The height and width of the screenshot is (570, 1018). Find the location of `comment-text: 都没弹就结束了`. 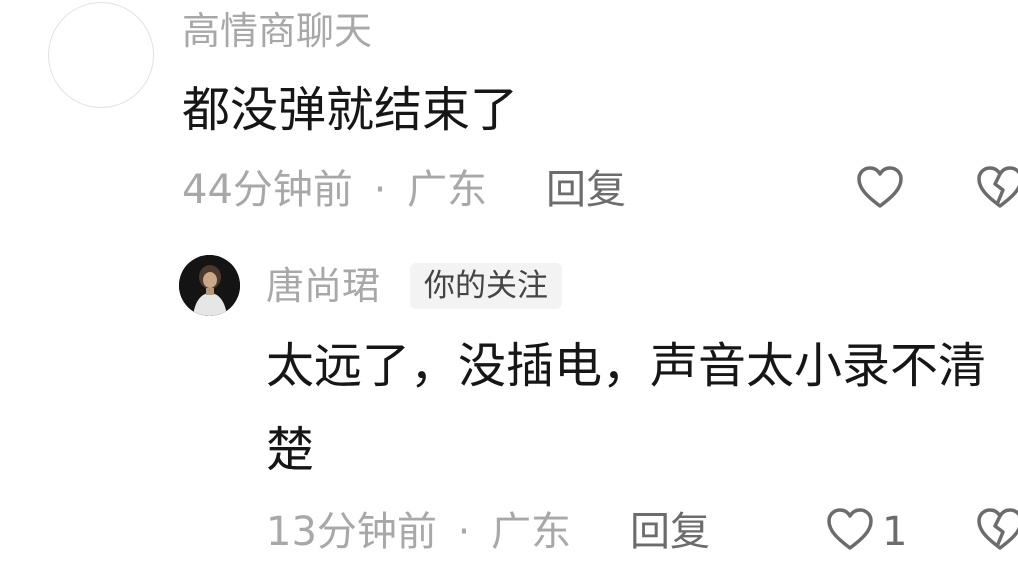

comment-text: 都没弹就结束了 is located at coordinates (350, 110).